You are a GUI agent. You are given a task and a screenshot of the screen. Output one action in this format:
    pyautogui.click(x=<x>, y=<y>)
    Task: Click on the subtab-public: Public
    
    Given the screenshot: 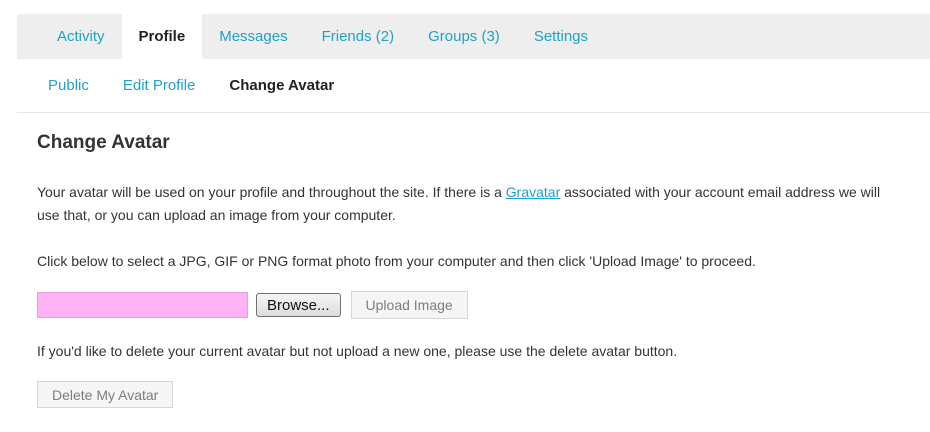 What is the action you would take?
    pyautogui.click(x=68, y=85)
    